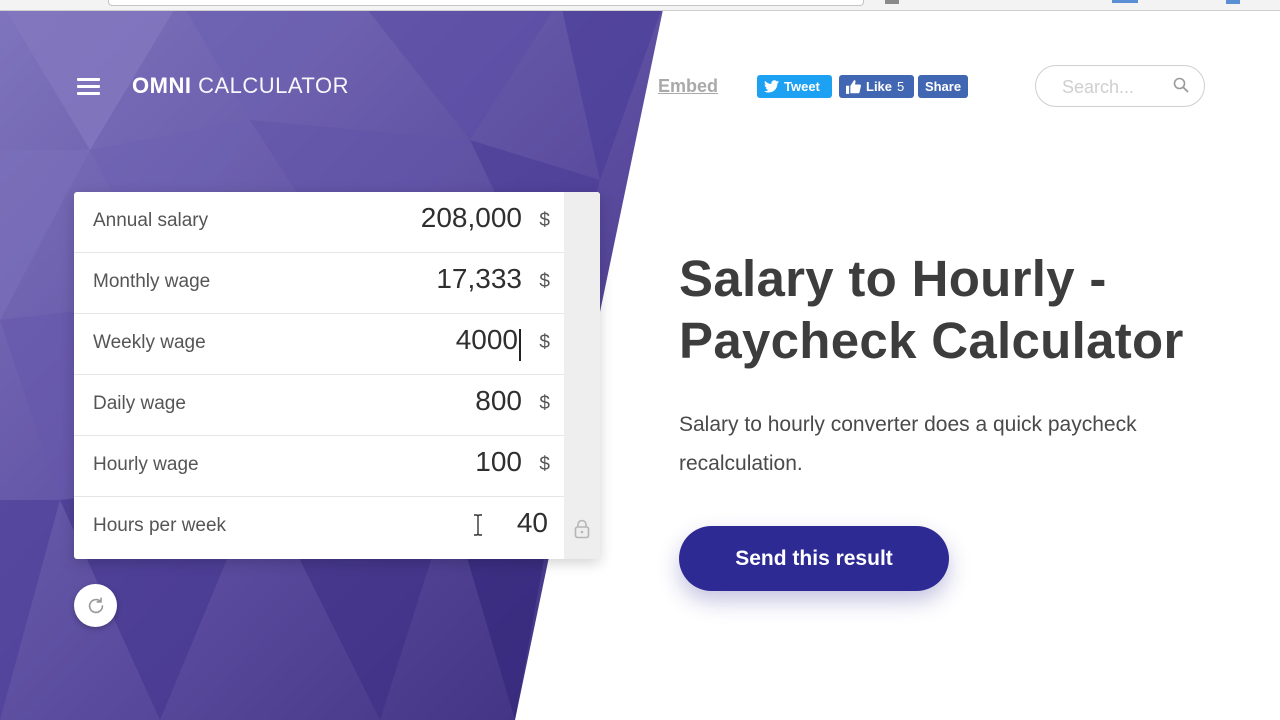 The image size is (1280, 720). I want to click on text-cursor-icon, so click(478, 525).